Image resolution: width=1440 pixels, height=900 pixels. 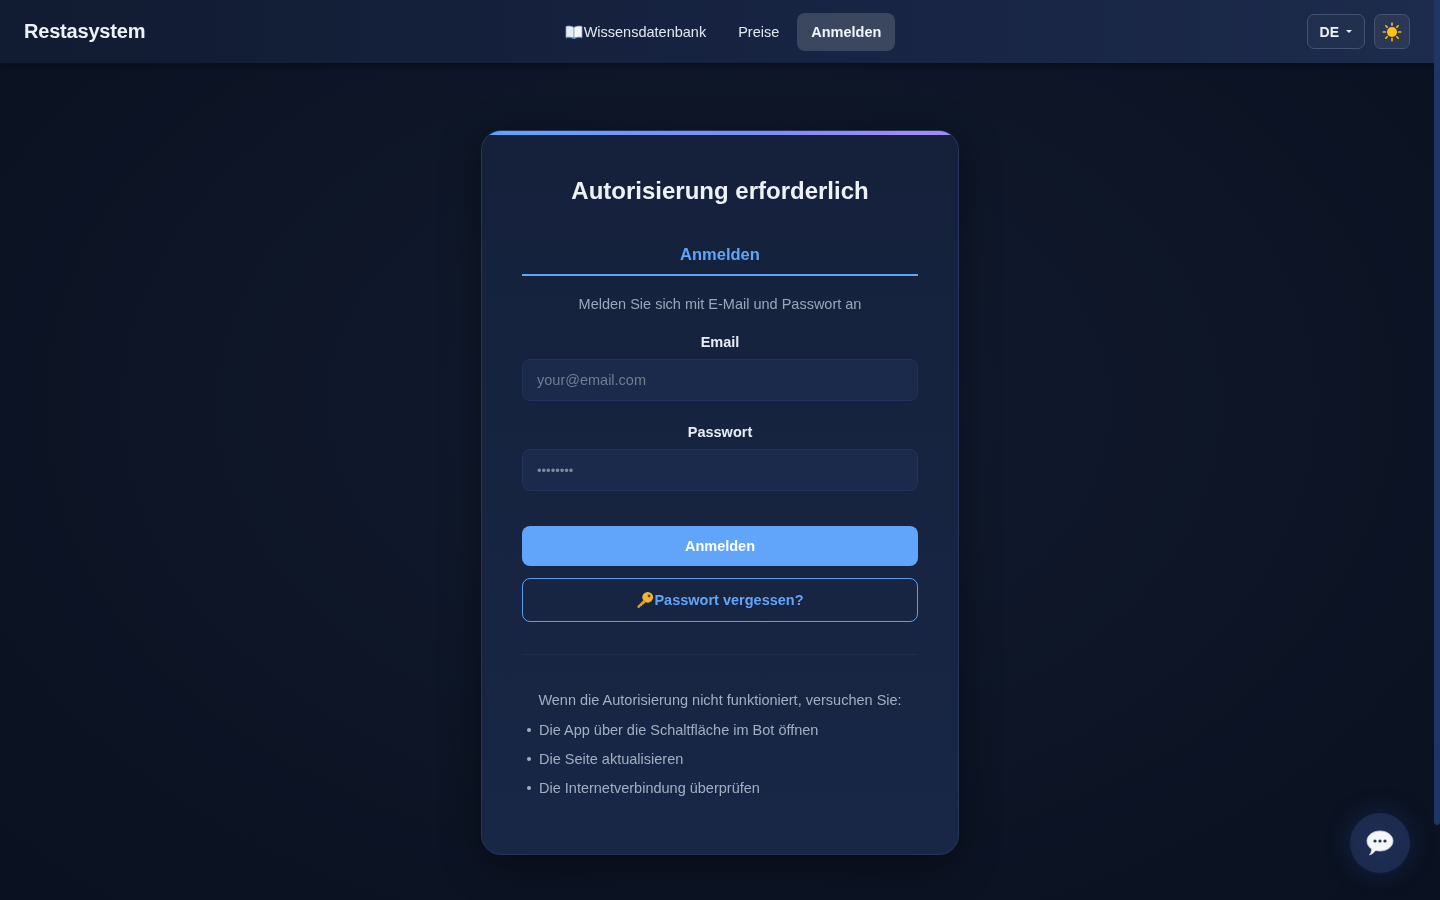 I want to click on tab: Anmelden, so click(x=720, y=254).